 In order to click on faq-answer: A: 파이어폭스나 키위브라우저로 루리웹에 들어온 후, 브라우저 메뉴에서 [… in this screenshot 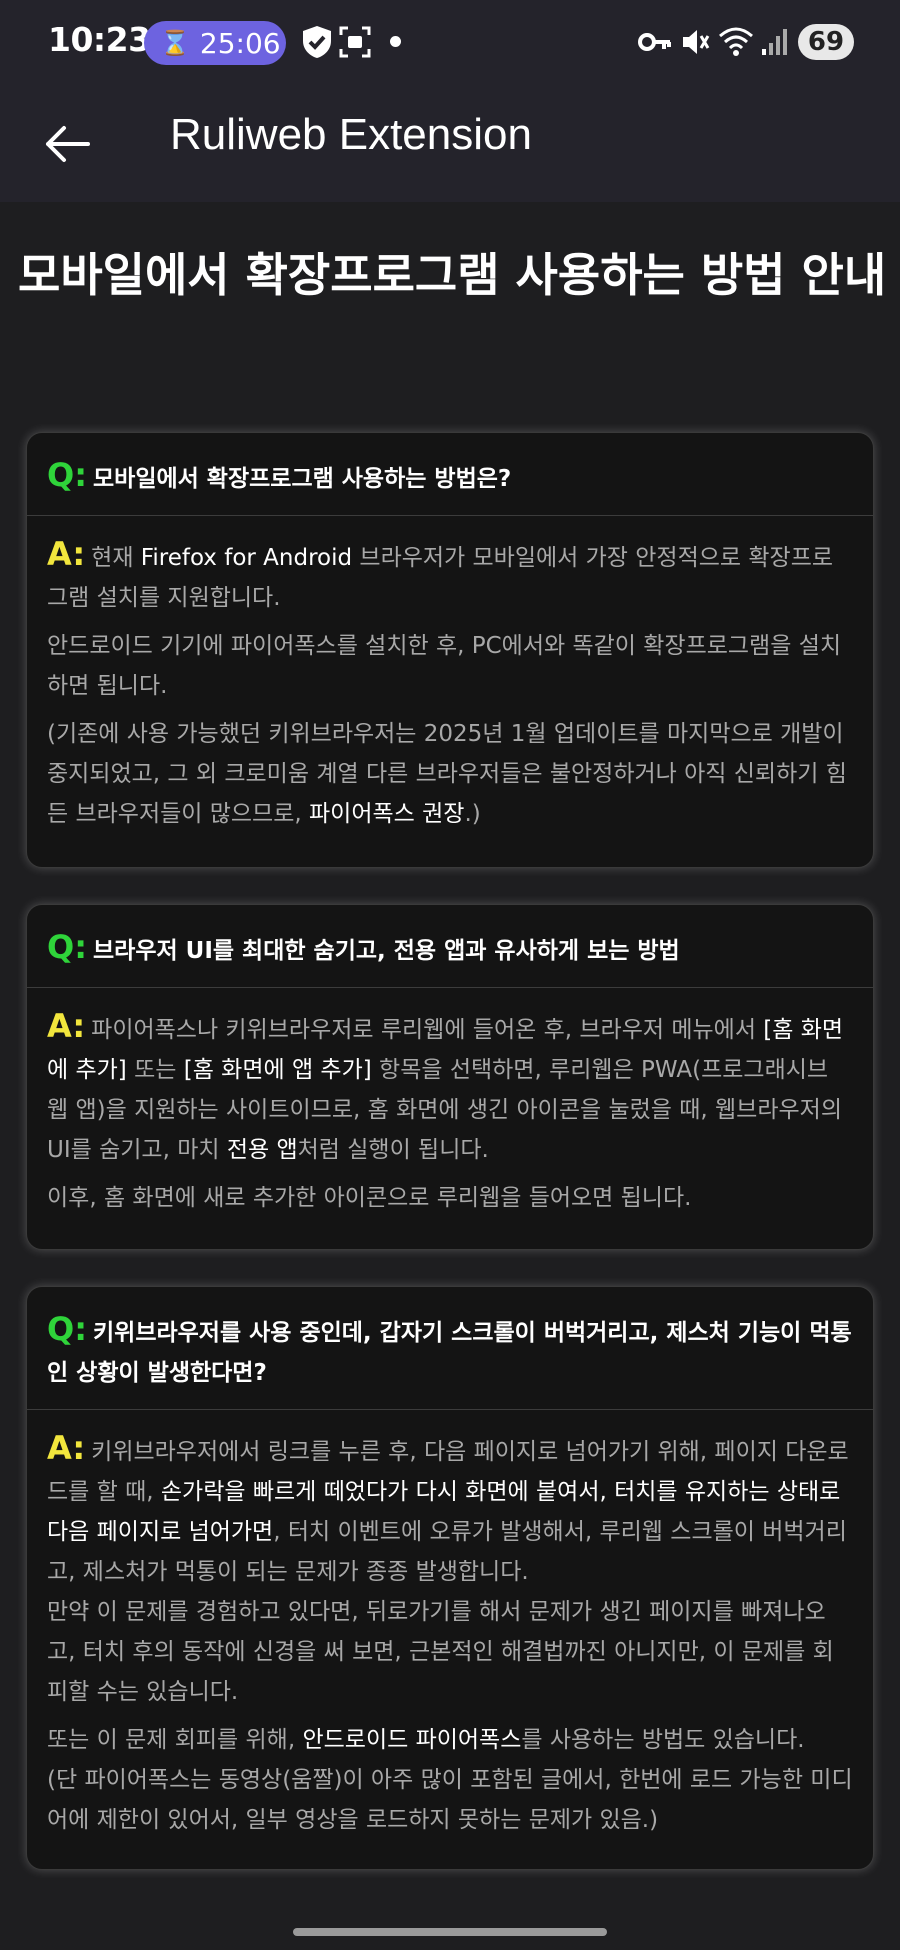, I will do `click(450, 1111)`.